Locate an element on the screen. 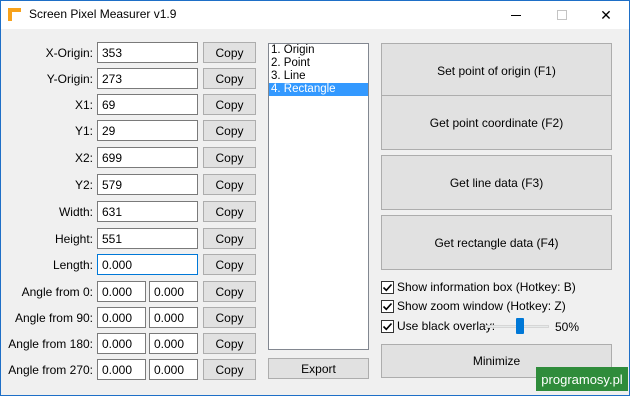  overlay-slider-value: 50% is located at coordinates (567, 327).